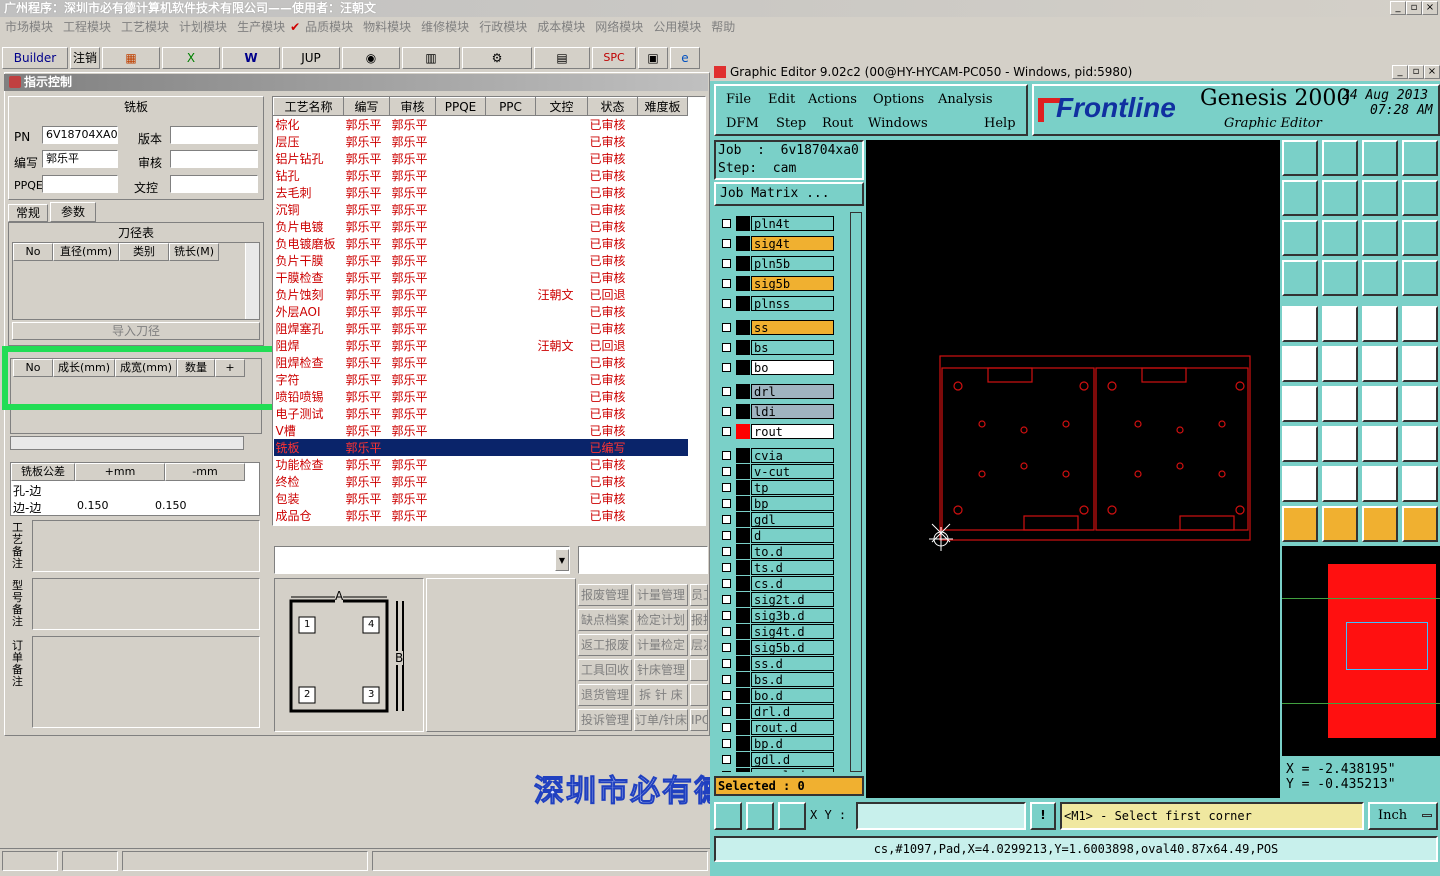 The image size is (1440, 876). What do you see at coordinates (776, 743) in the screenshot?
I see `layer-row: bp.d` at bounding box center [776, 743].